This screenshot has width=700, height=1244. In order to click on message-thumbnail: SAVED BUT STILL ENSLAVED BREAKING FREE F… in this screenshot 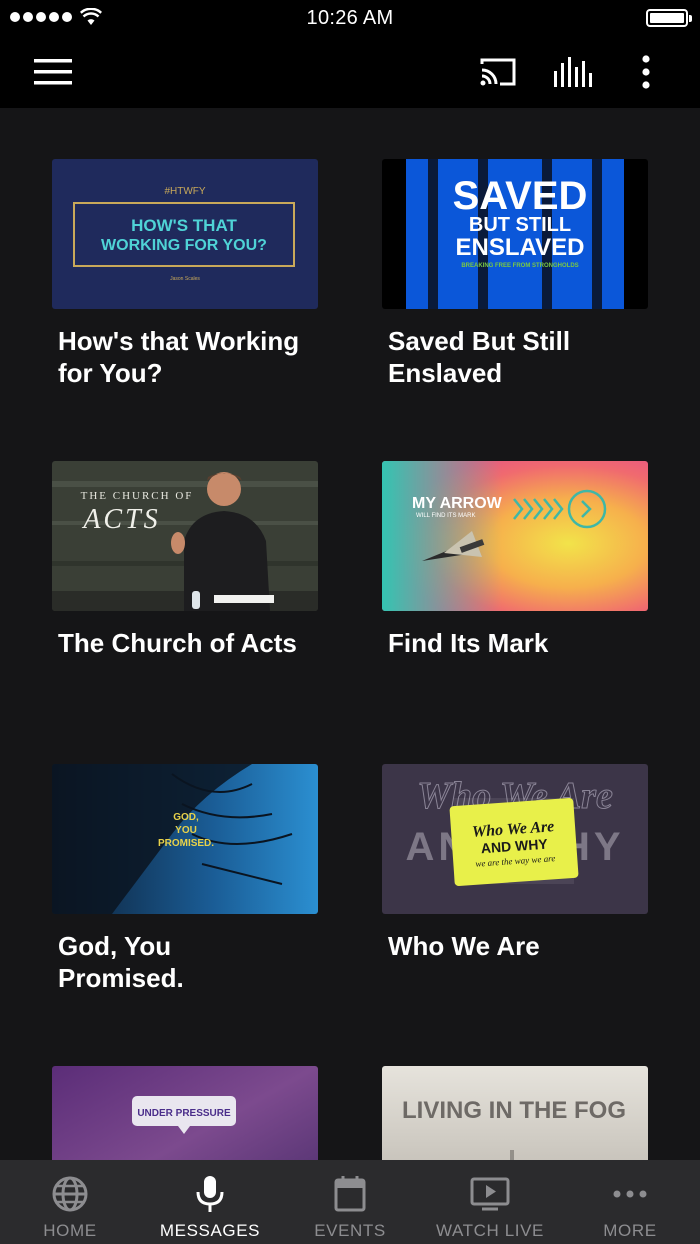, I will do `click(515, 234)`.